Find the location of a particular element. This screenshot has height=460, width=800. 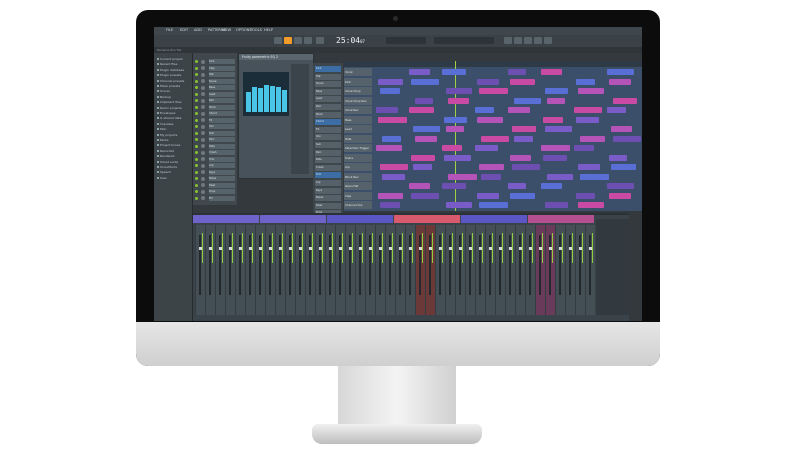

plugin-side-controls is located at coordinates (300, 119).